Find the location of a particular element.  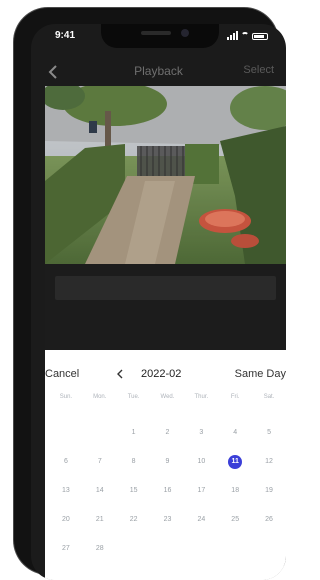

calendar-day: 15 is located at coordinates (134, 498).